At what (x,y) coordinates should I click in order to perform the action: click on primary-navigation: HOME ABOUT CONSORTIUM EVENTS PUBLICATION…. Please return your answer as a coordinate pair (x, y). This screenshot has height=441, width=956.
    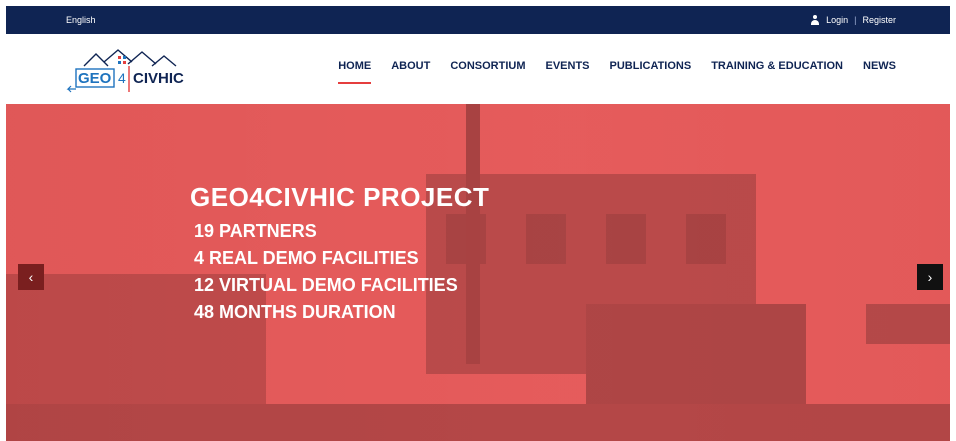
    Looking at the image, I should click on (617, 72).